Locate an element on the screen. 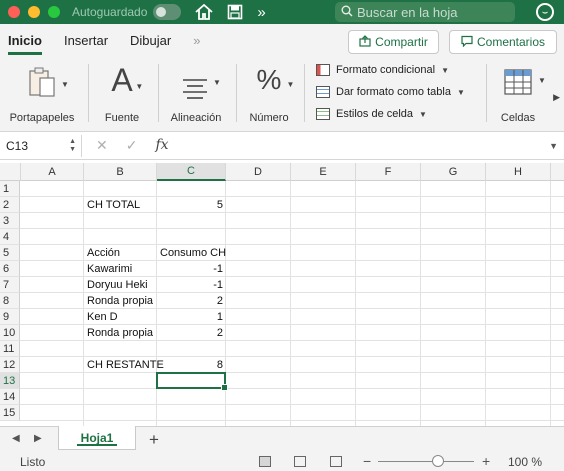  row-header-8: 8 is located at coordinates (10, 301).